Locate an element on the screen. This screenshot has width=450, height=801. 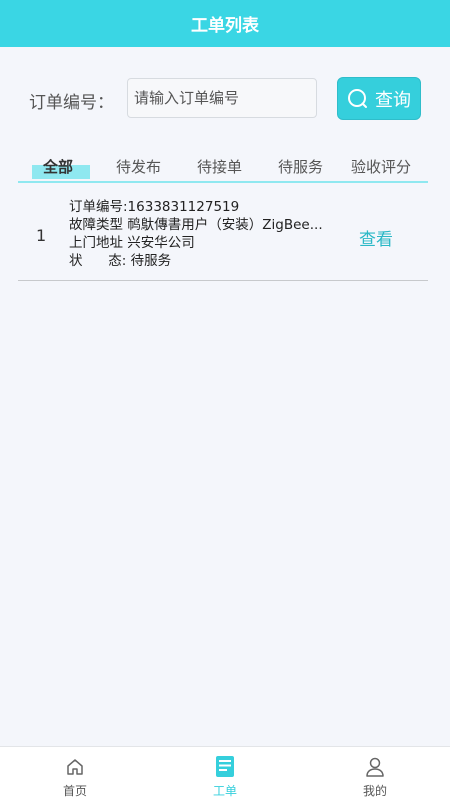
tab-acceptance-rating: 验收评分 is located at coordinates (381, 166).